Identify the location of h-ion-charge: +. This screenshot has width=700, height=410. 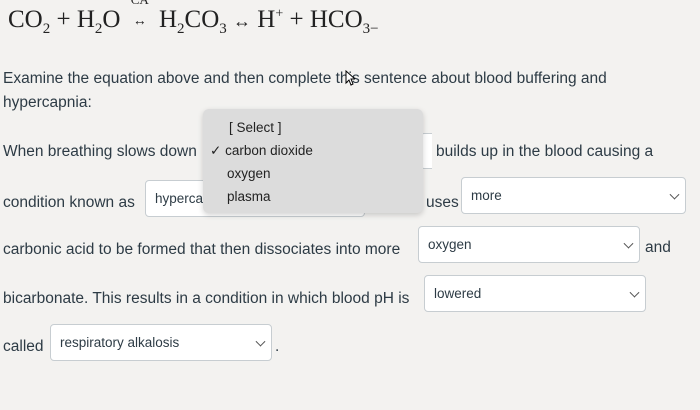
(279, 14).